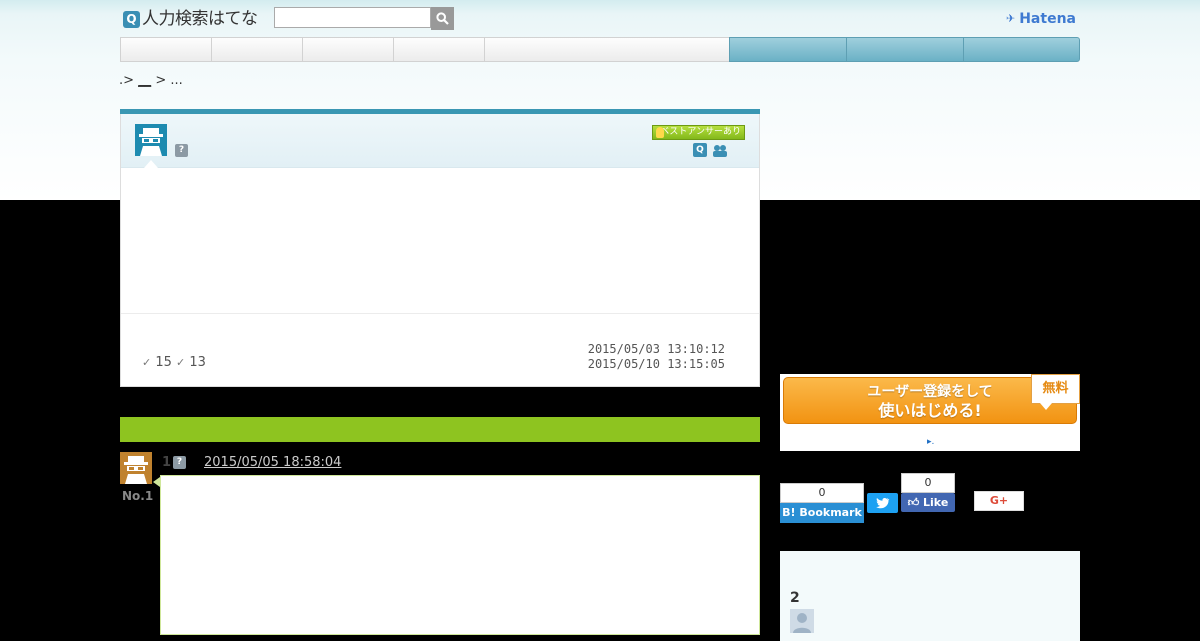 Image resolution: width=1200 pixels, height=641 pixels. I want to click on answer-number-label: No.1, so click(138, 496).